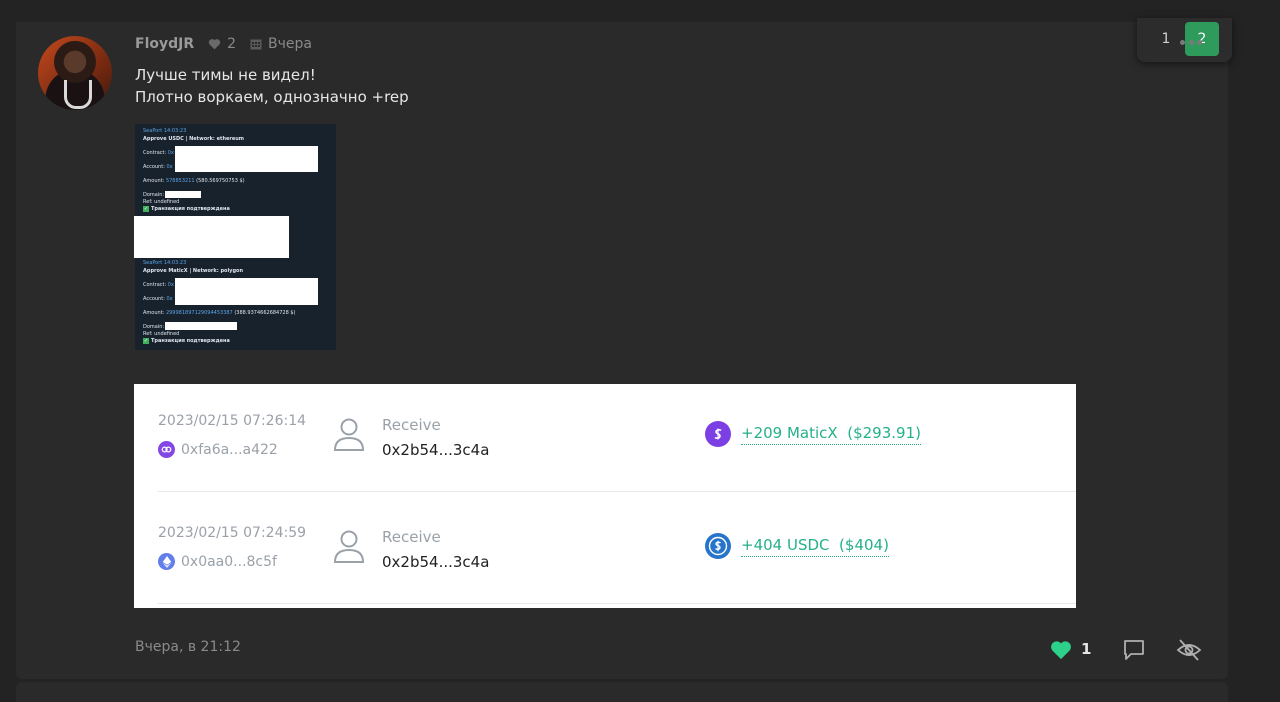  I want to click on log1-amount-value: 578853211, so click(180, 181).